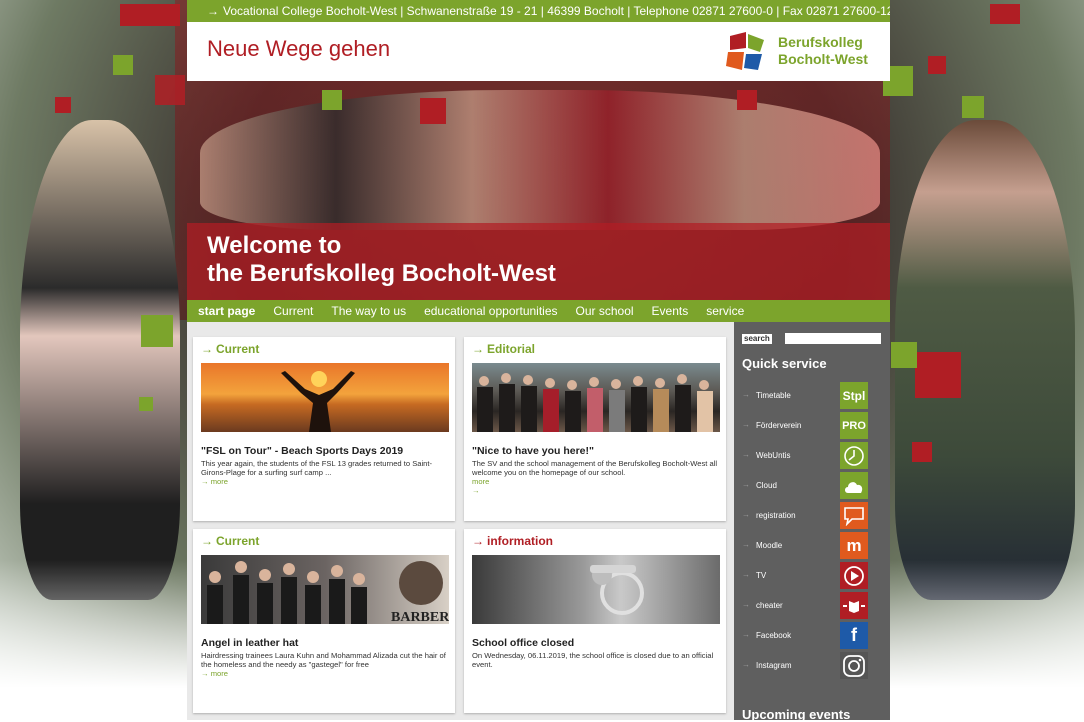 This screenshot has height=722, width=1084. I want to click on clock-icon, so click(854, 455).